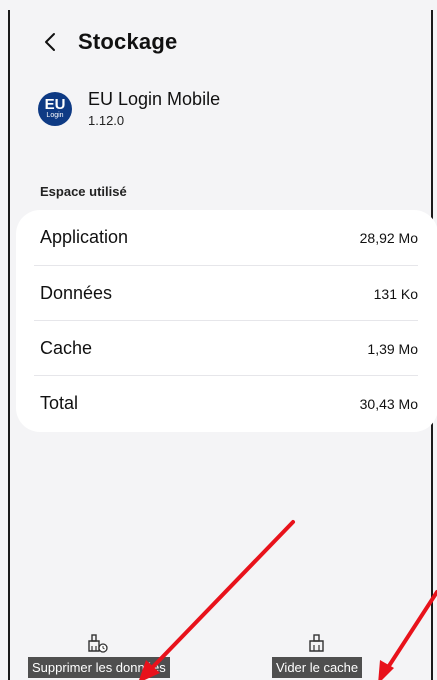  What do you see at coordinates (388, 403) in the screenshot?
I see `storage-row-value: 30,43 Mo` at bounding box center [388, 403].